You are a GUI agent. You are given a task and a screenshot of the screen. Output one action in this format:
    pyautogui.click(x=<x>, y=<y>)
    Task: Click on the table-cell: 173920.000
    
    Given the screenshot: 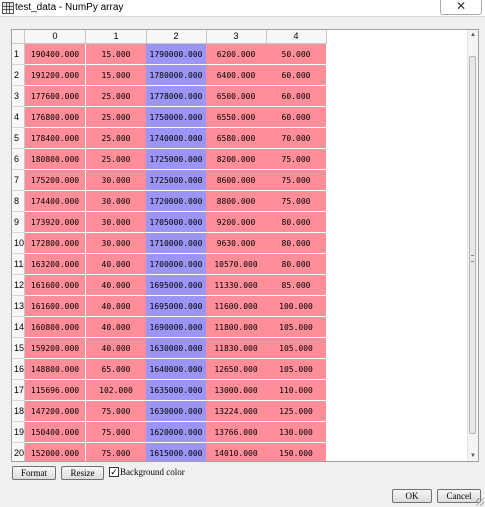 What is the action you would take?
    pyautogui.click(x=55, y=222)
    